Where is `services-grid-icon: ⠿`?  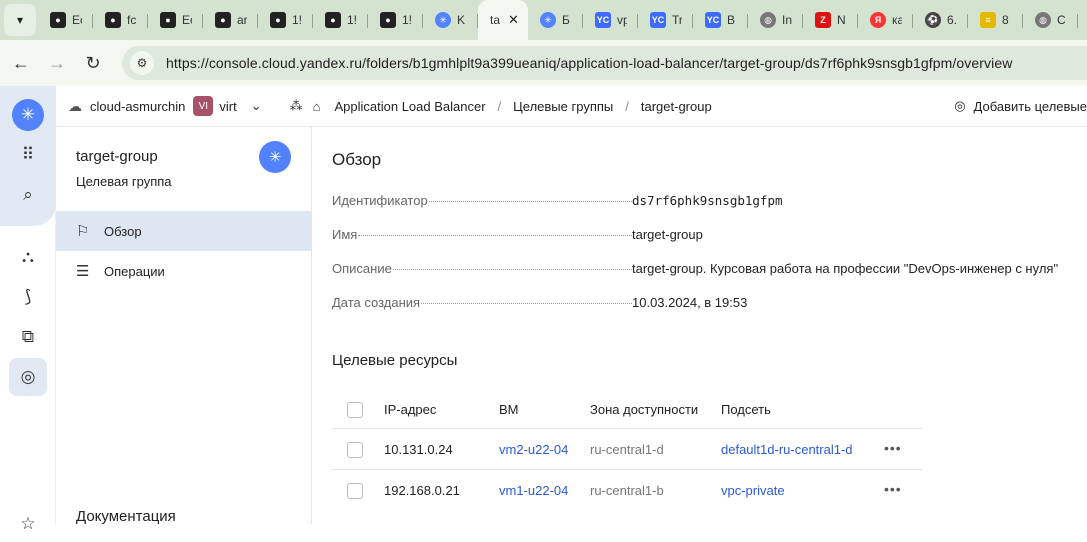
services-grid-icon: ⠿ is located at coordinates (28, 155).